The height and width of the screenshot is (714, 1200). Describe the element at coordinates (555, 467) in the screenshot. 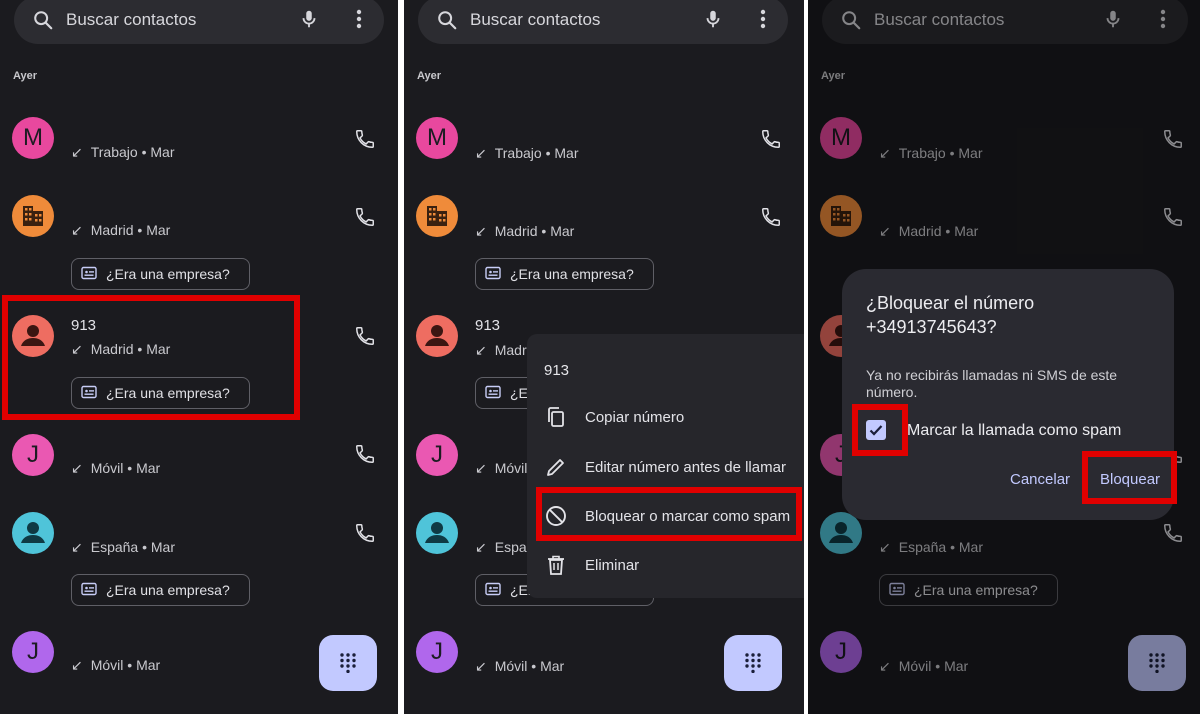

I see `pencil-icon` at that location.